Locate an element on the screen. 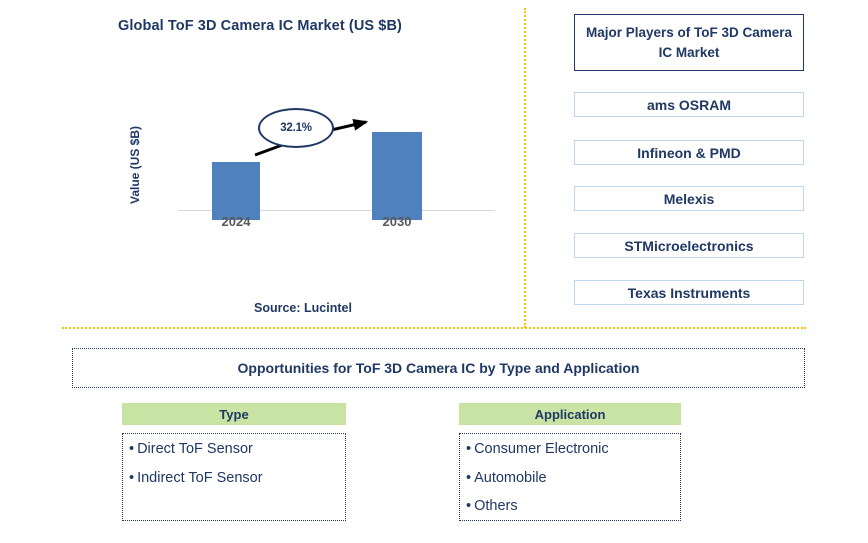 The image size is (868, 543). list-item-label: Direct ToF Sensor is located at coordinates (195, 449).